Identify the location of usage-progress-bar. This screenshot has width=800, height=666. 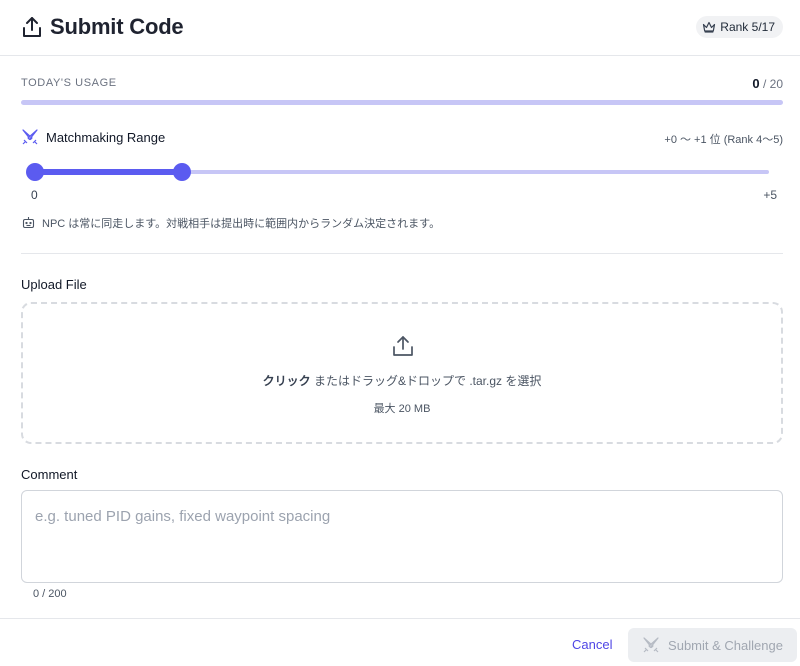
(402, 102).